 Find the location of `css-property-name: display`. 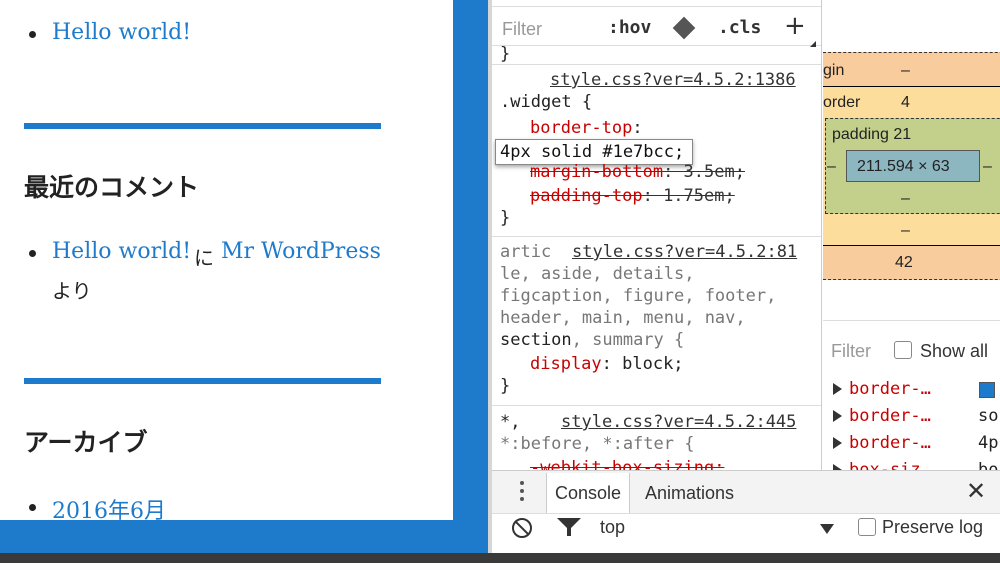

css-property-name: display is located at coordinates (566, 364).